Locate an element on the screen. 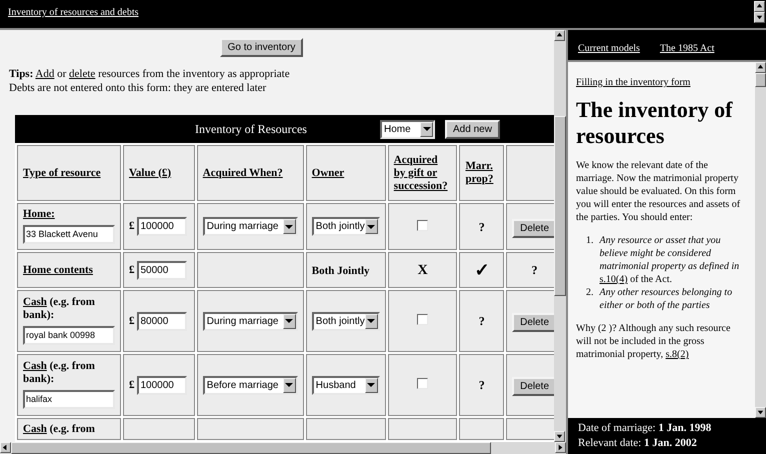 This screenshot has height=454, width=766. column-header-link: Owner is located at coordinates (346, 173).